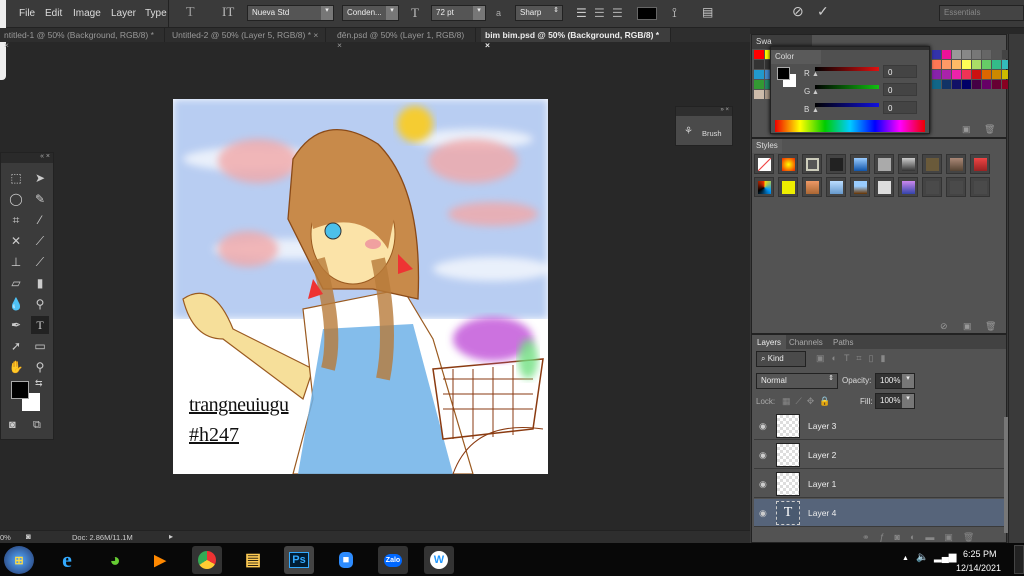 The width and height of the screenshot is (1024, 576). Describe the element at coordinates (40, 241) in the screenshot. I see `brush-tool-icon: ⟋` at that location.